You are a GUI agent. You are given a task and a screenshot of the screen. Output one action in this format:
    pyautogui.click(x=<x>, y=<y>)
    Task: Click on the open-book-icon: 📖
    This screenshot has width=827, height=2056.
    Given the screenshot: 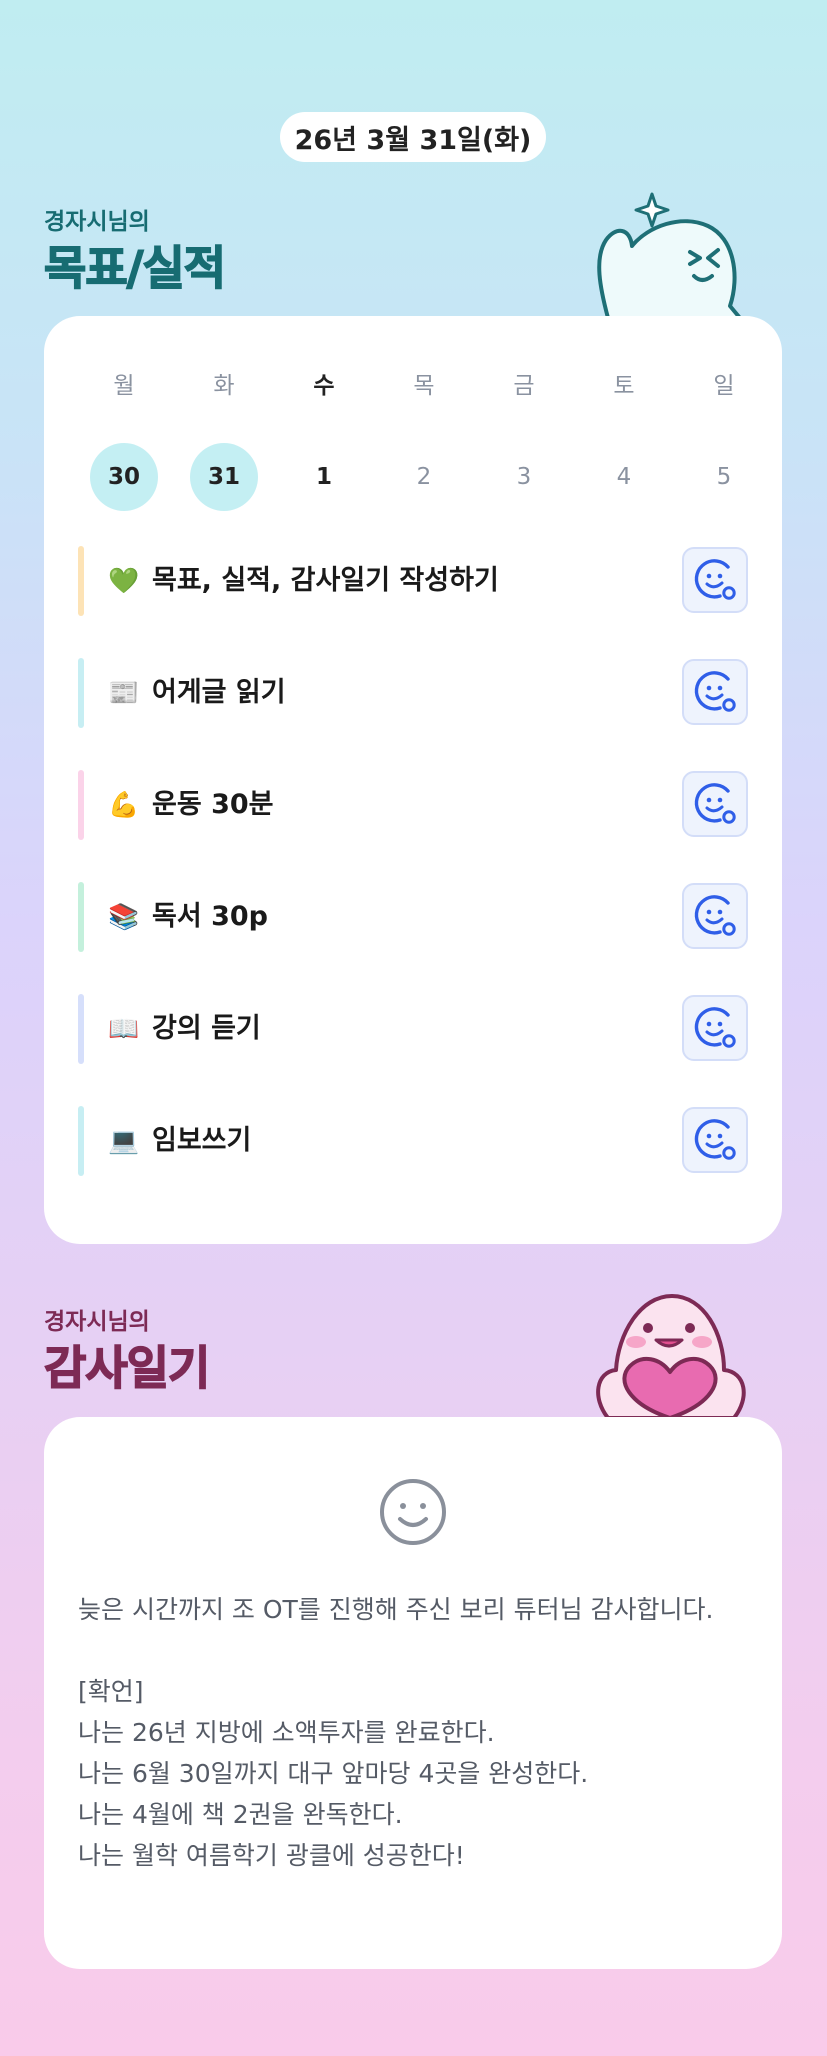 What is the action you would take?
    pyautogui.click(x=124, y=1028)
    